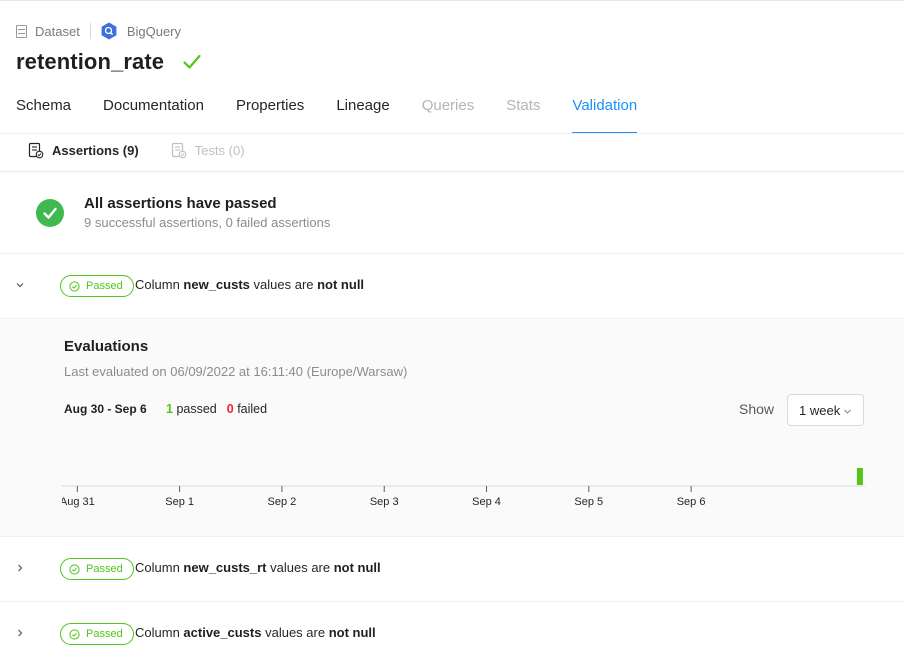 Image resolution: width=904 pixels, height=665 pixels. Describe the element at coordinates (219, 150) in the screenshot. I see `subtab-tests-label: Tests (0)` at that location.